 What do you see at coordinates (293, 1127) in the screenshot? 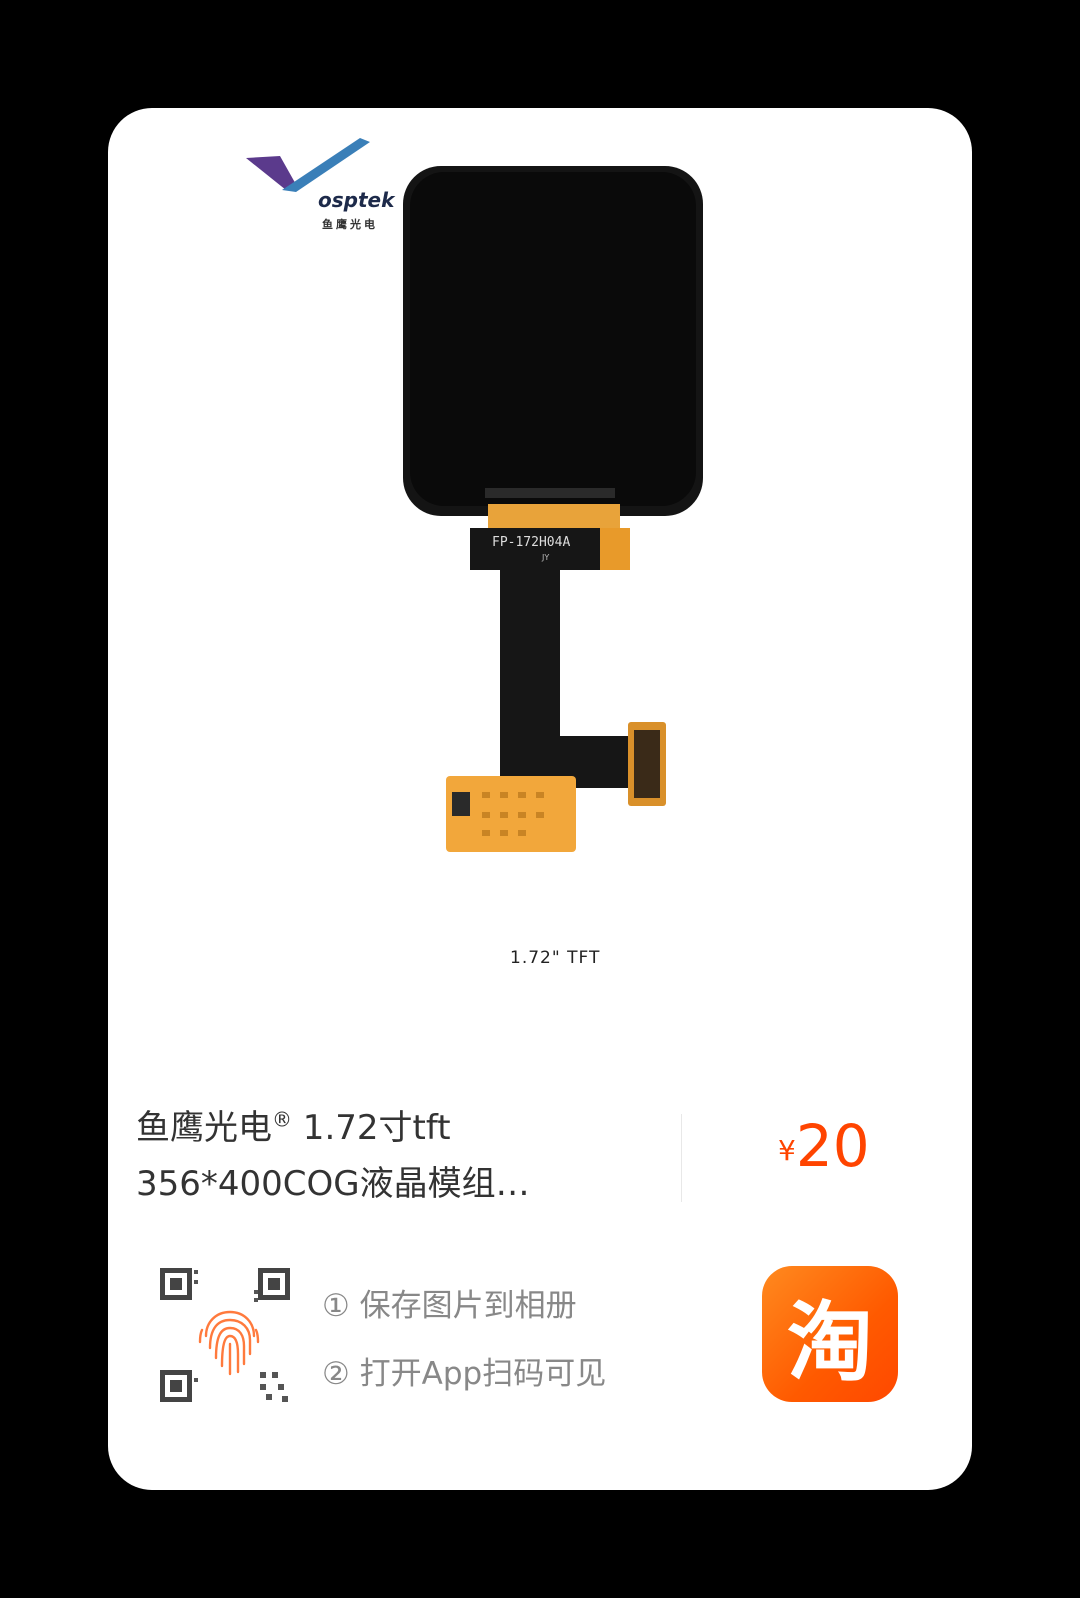
I see `title-line-1: 鱼鹰光电® 1.72寸tft` at bounding box center [293, 1127].